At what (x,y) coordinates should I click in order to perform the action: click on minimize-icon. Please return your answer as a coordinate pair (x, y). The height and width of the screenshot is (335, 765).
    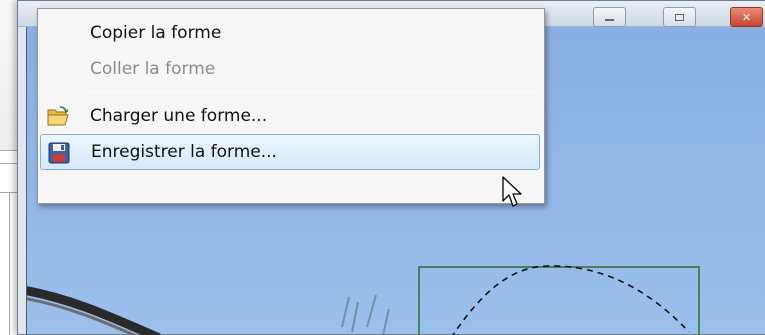
    Looking at the image, I should click on (609, 20).